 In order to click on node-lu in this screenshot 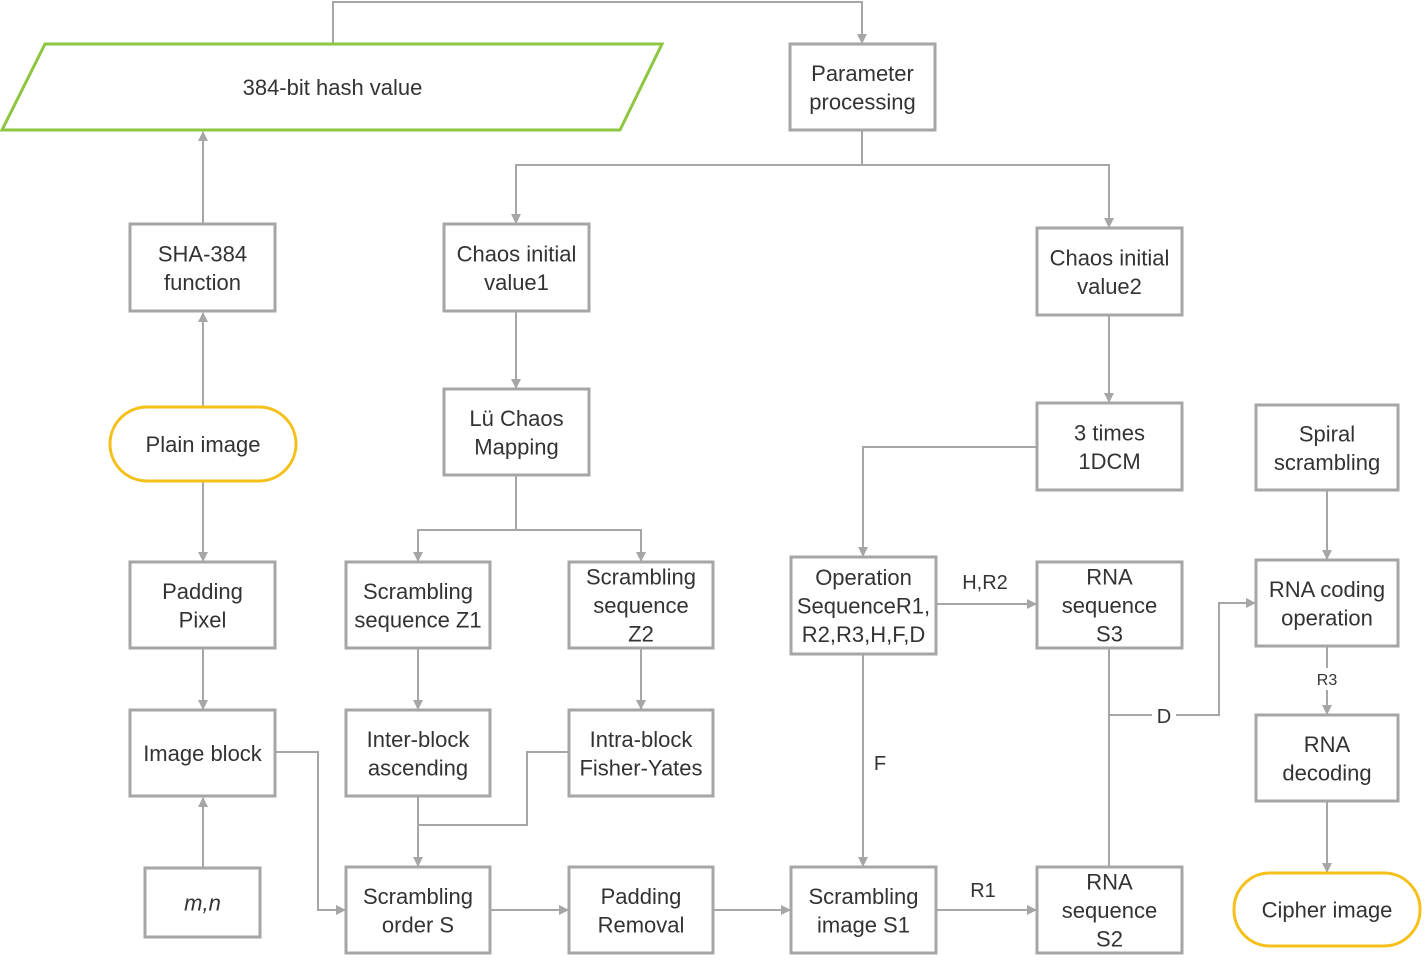, I will do `click(516, 432)`.